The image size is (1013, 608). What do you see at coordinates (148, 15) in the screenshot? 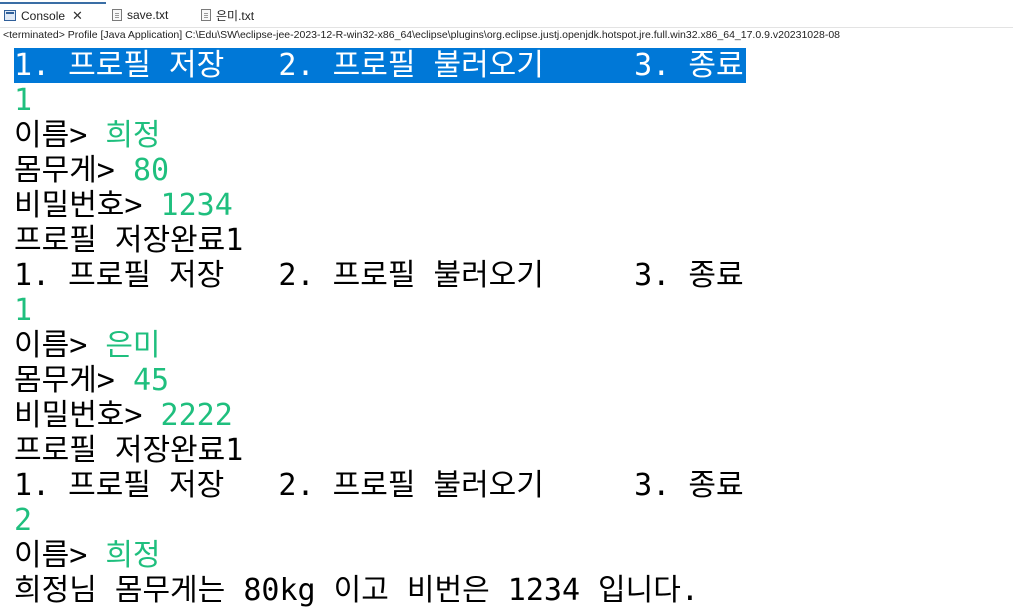
I see `tab-save-txt-label: save.txt` at bounding box center [148, 15].